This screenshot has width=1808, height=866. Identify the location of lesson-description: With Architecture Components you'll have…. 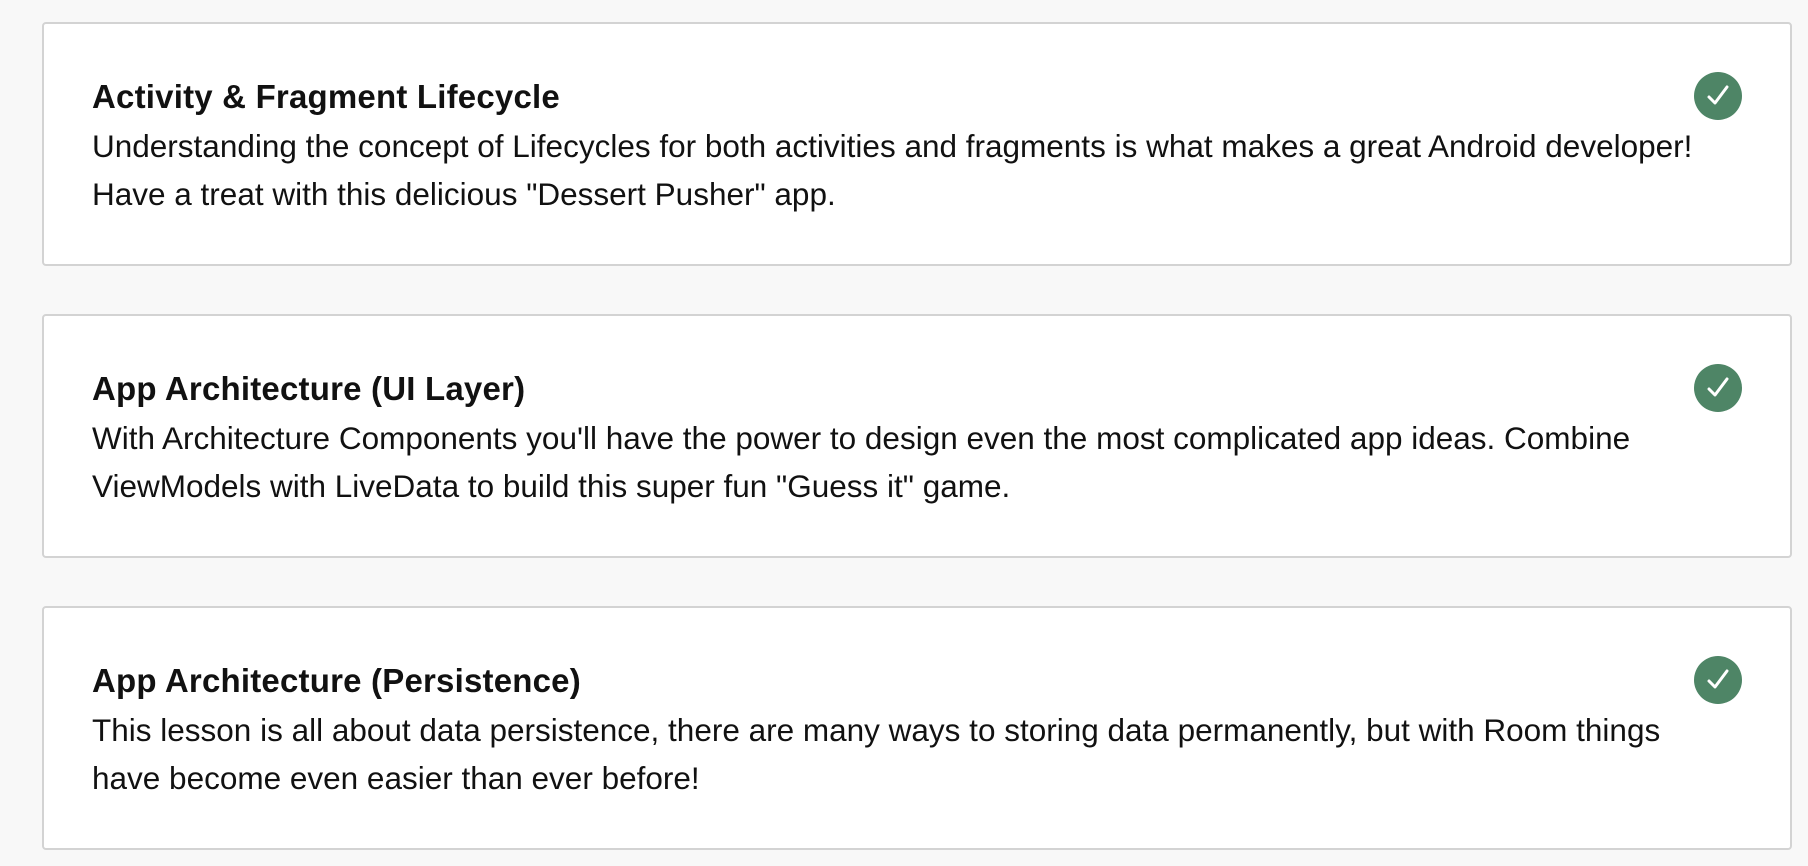
(861, 462).